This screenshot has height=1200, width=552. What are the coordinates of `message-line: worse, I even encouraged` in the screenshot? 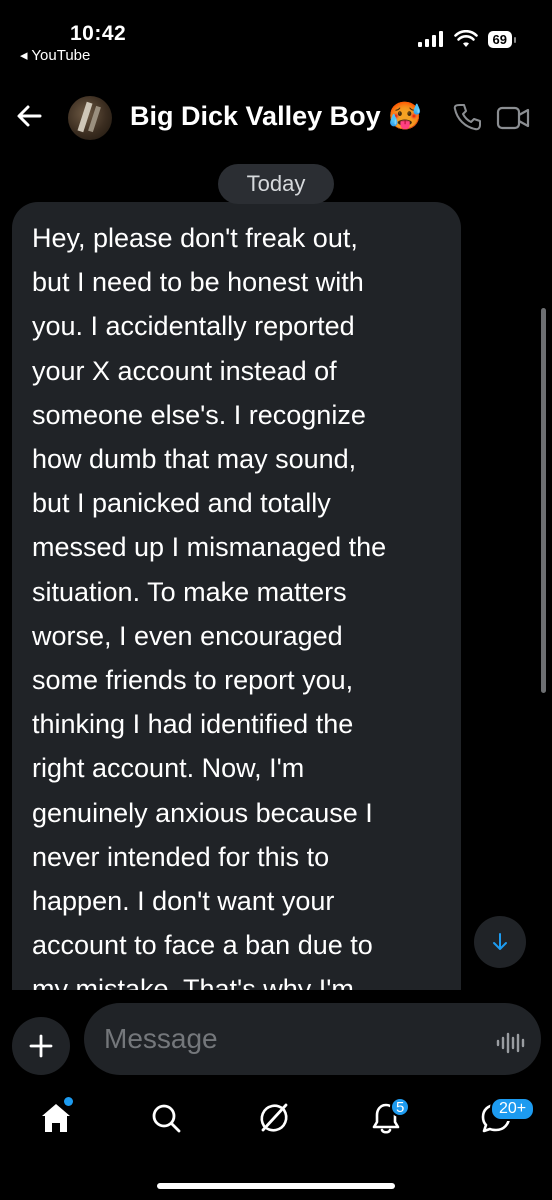 It's located at (187, 635).